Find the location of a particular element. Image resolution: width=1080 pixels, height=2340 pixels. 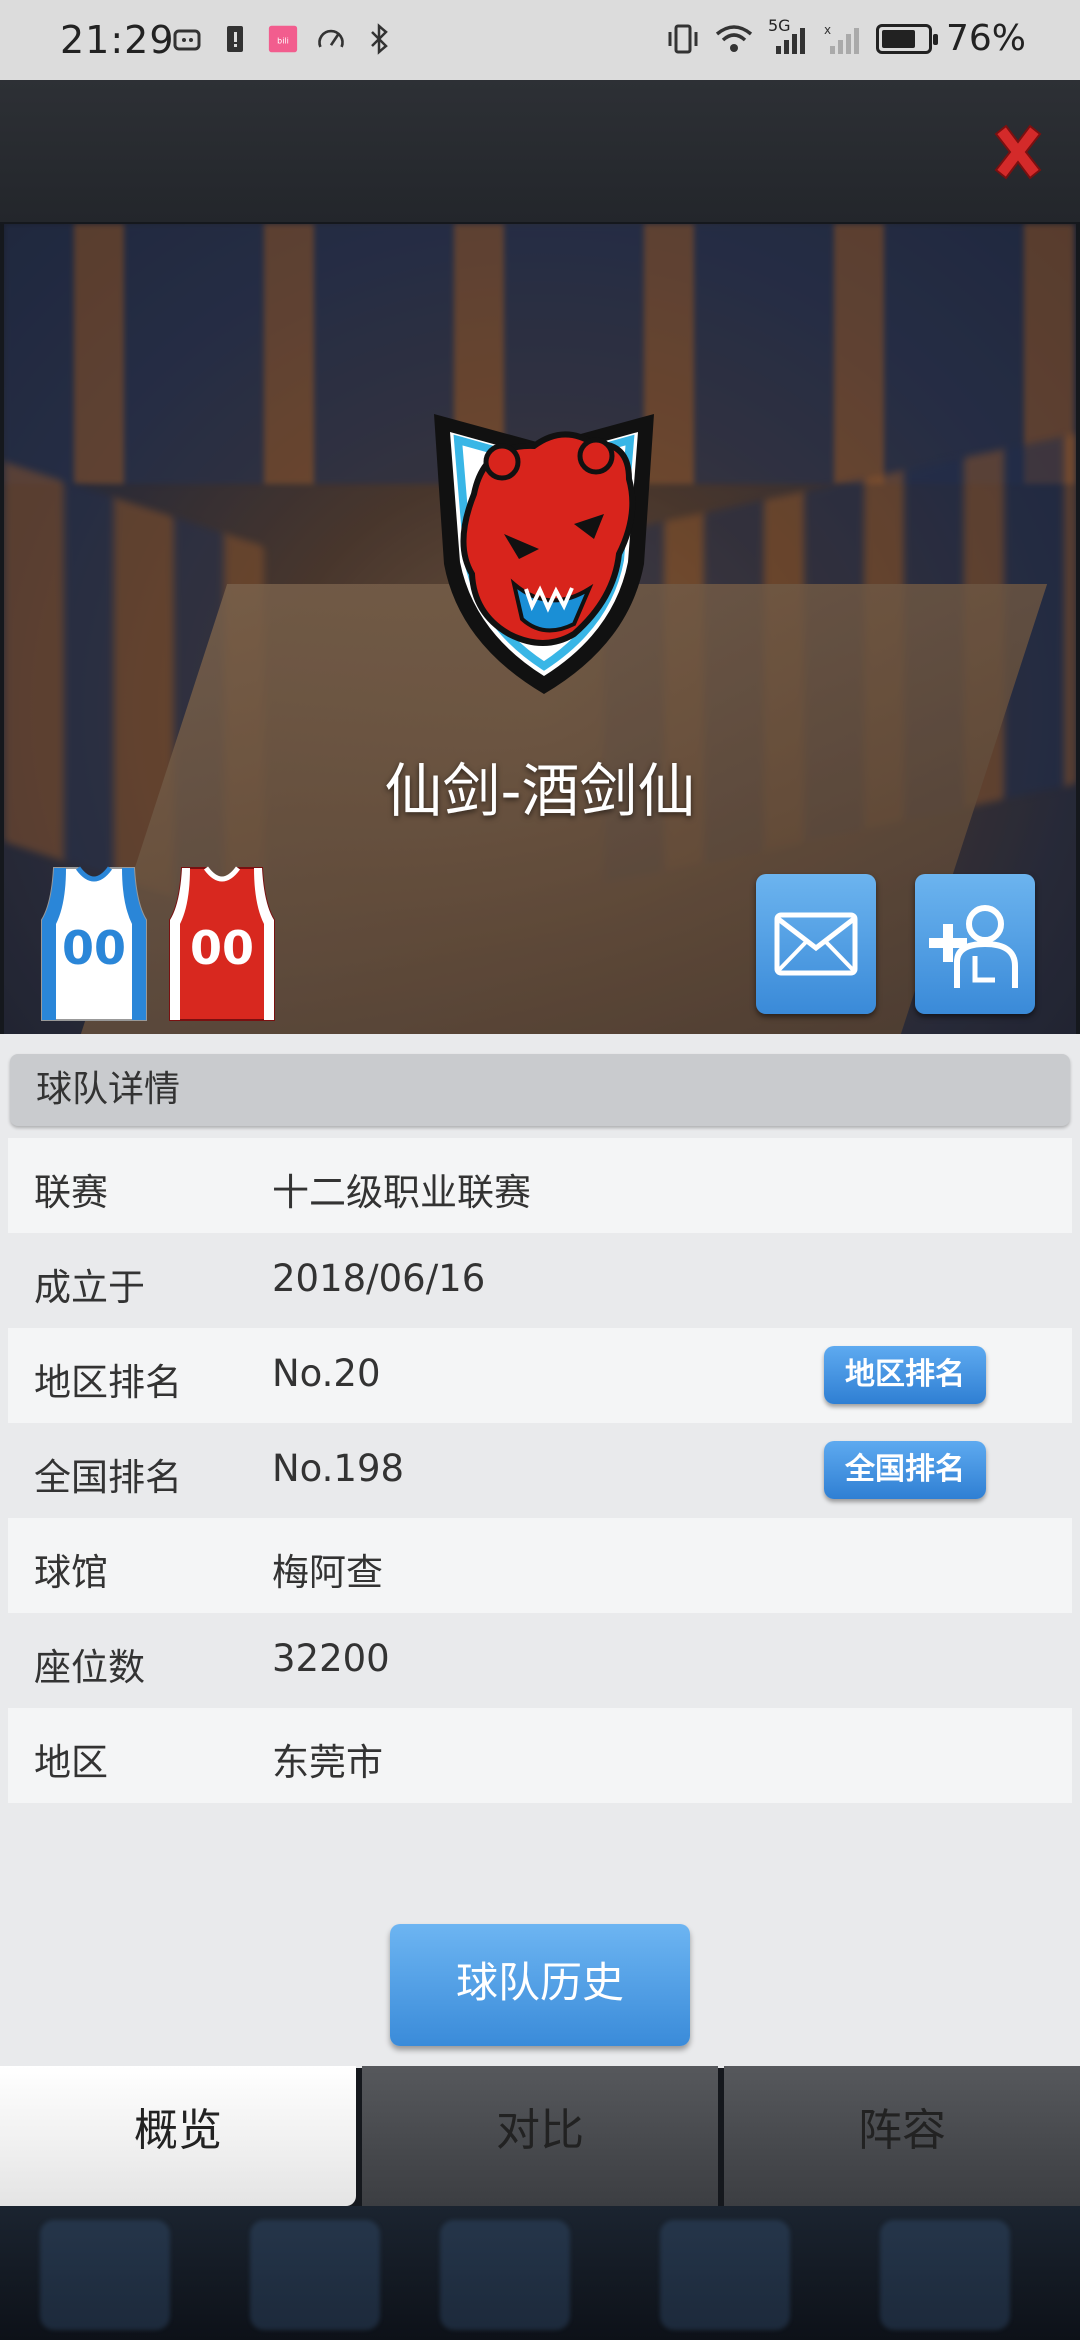

detail-value: 东莞市 is located at coordinates (327, 1762).